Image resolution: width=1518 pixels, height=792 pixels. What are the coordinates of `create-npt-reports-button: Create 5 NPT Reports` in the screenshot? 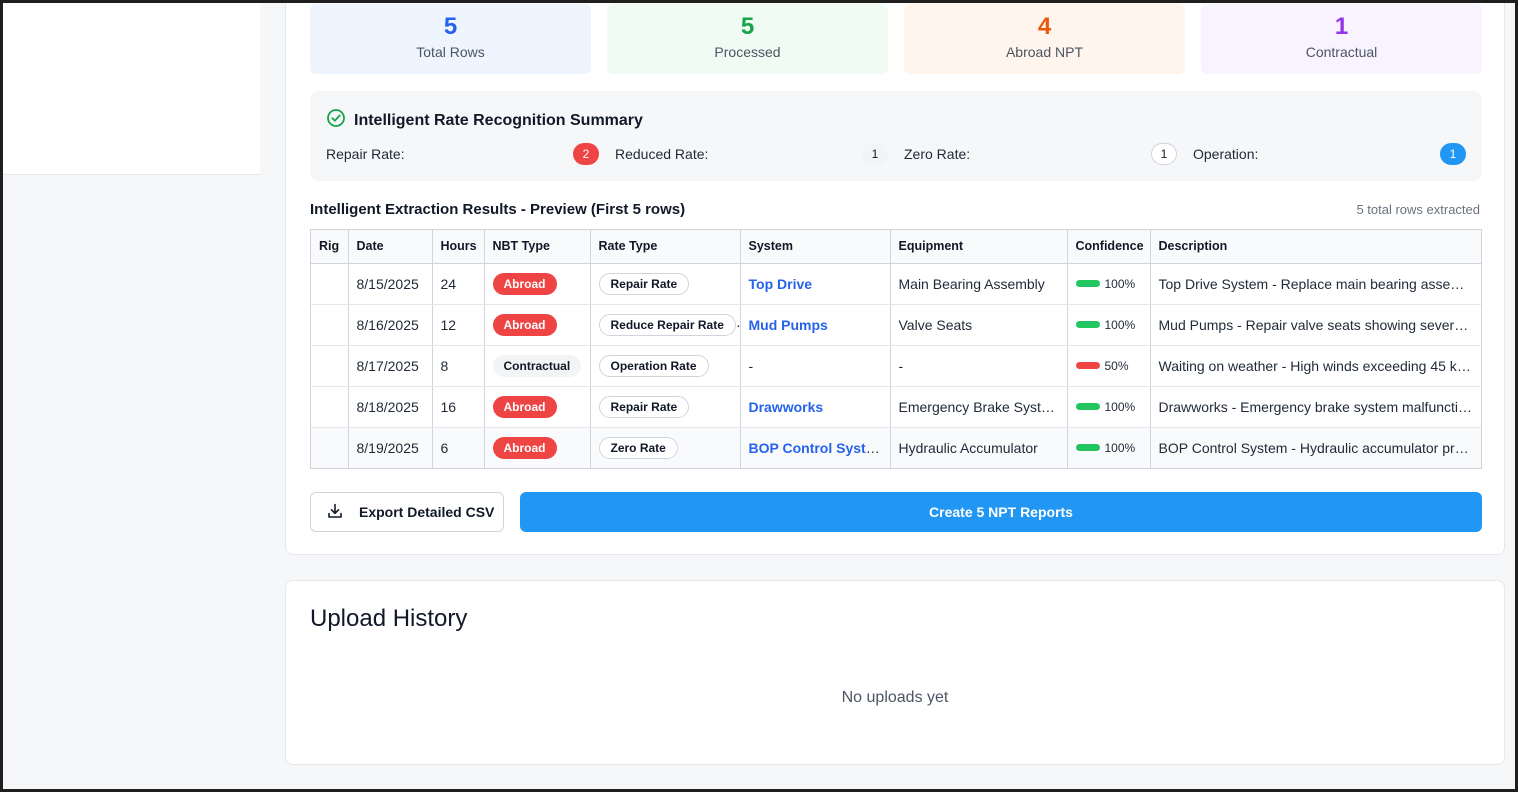 It's located at (1001, 512).